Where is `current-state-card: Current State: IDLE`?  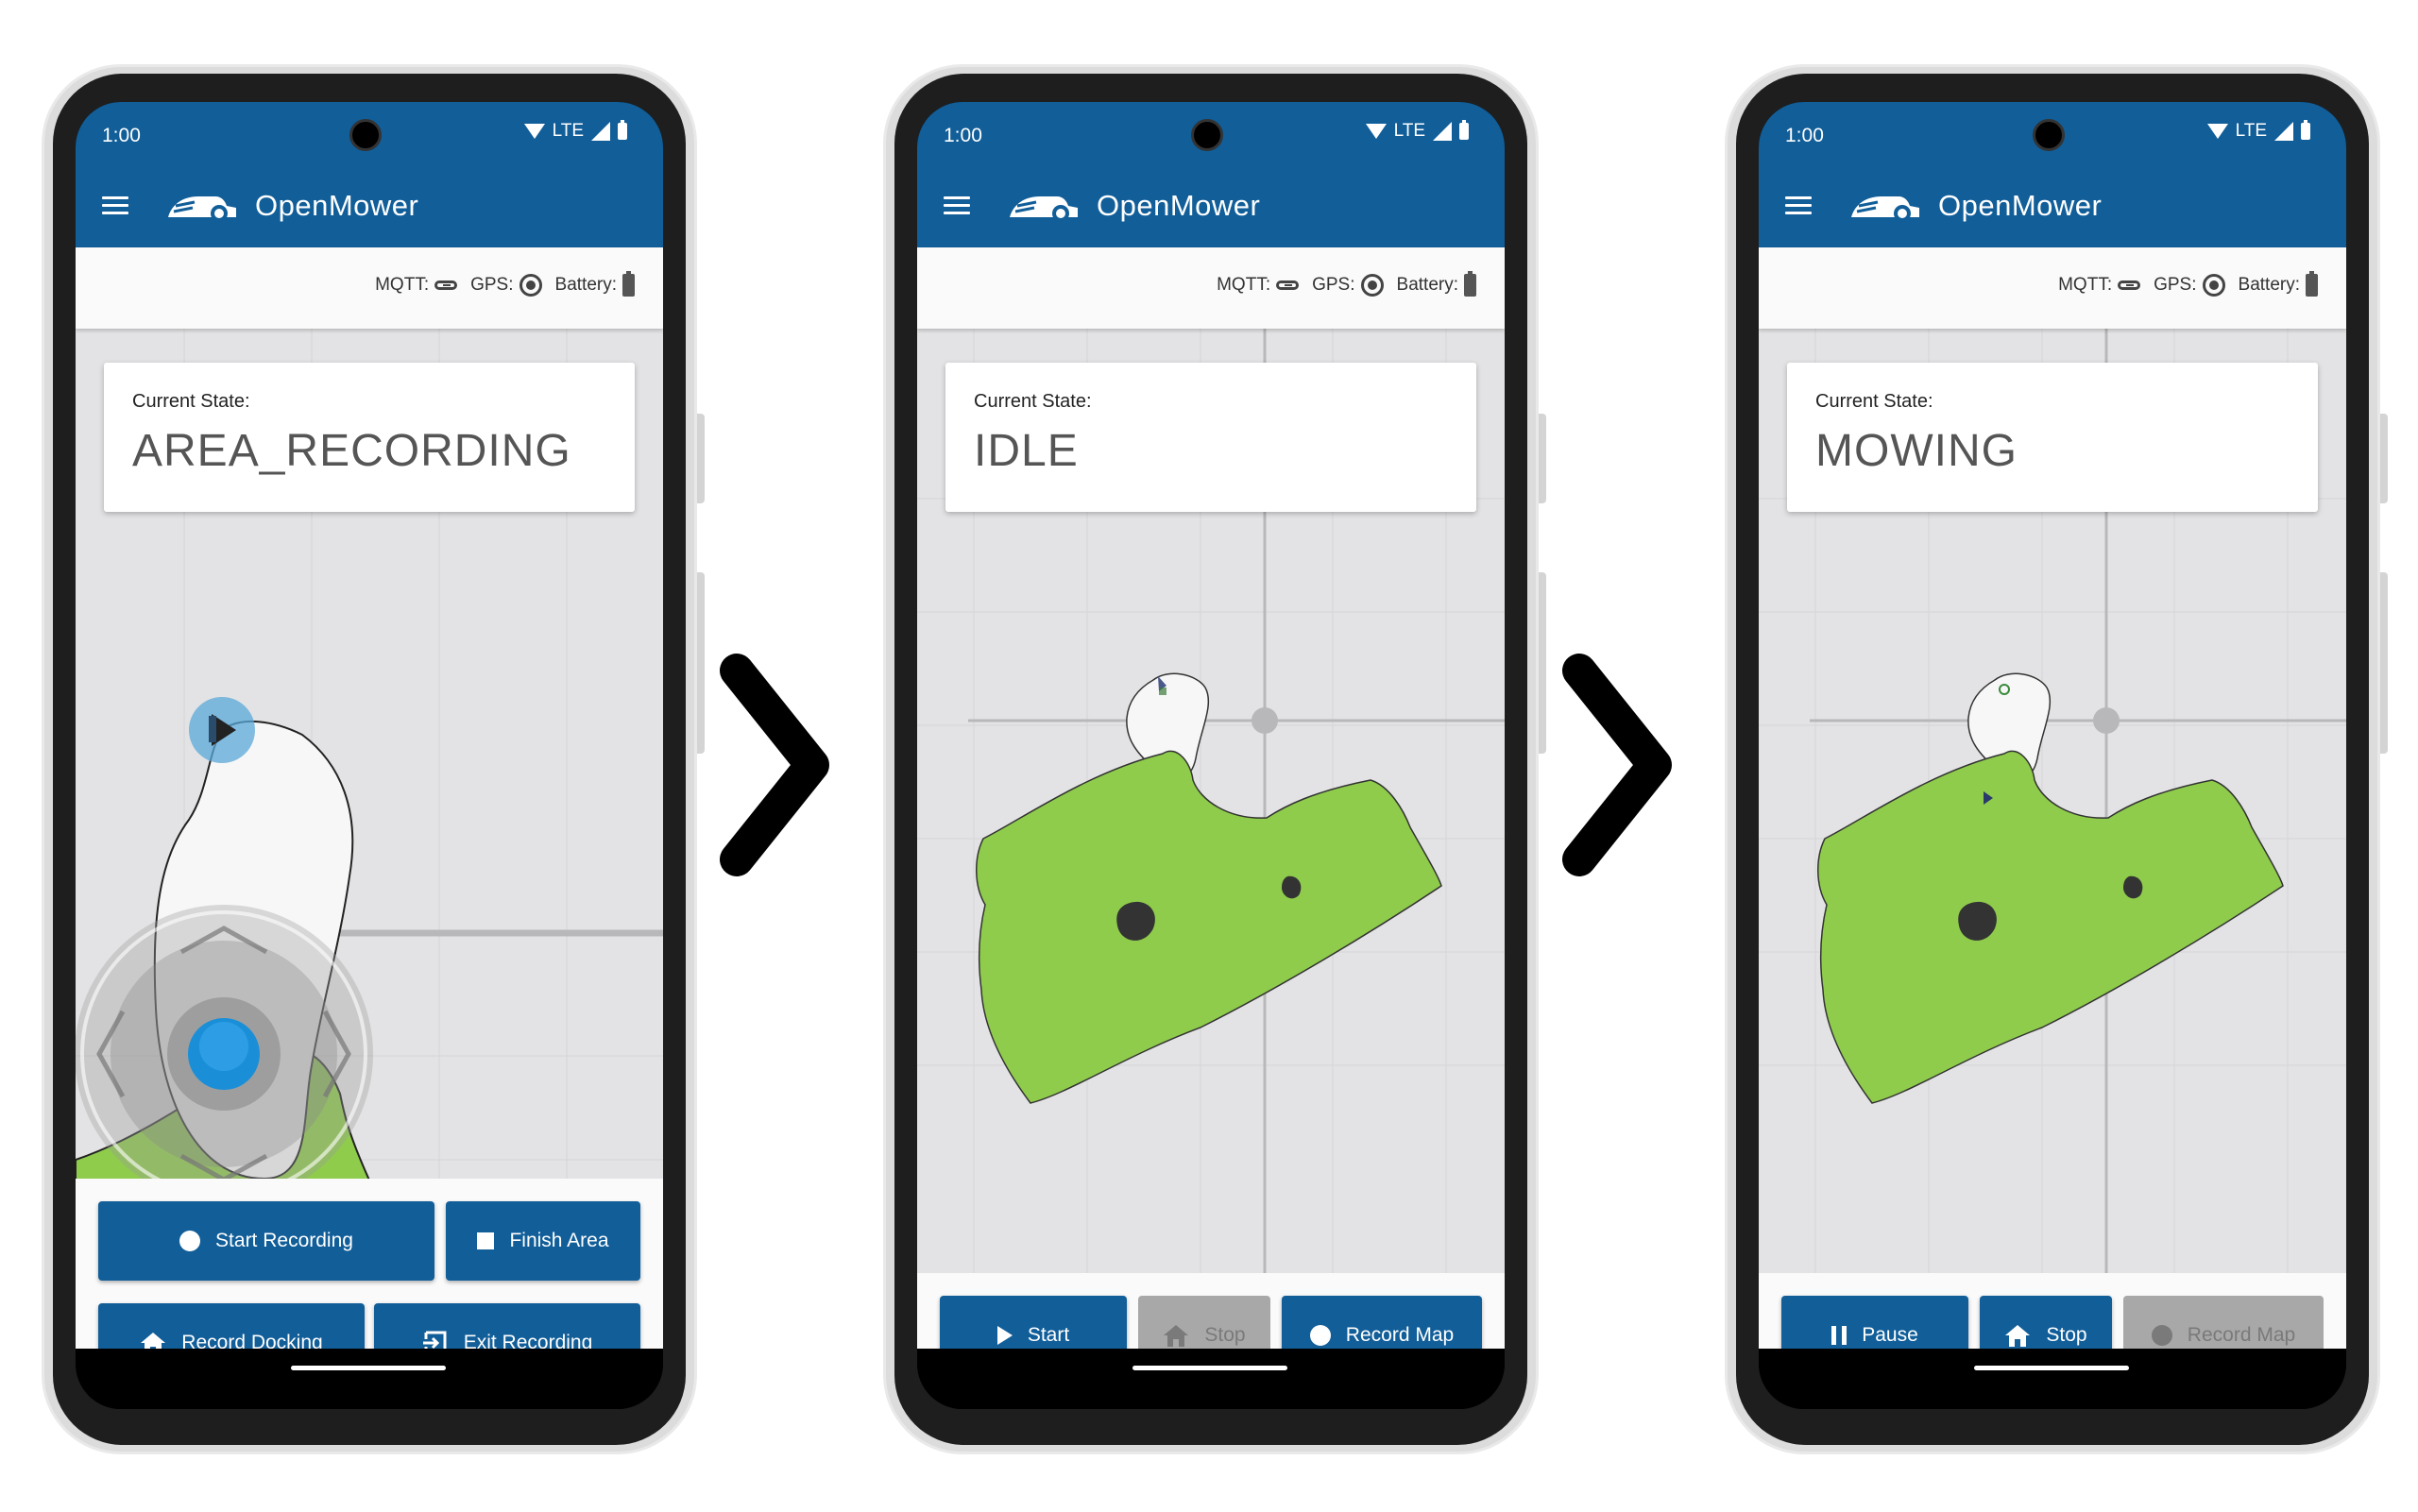
current-state-card: Current State: IDLE is located at coordinates (1210, 437).